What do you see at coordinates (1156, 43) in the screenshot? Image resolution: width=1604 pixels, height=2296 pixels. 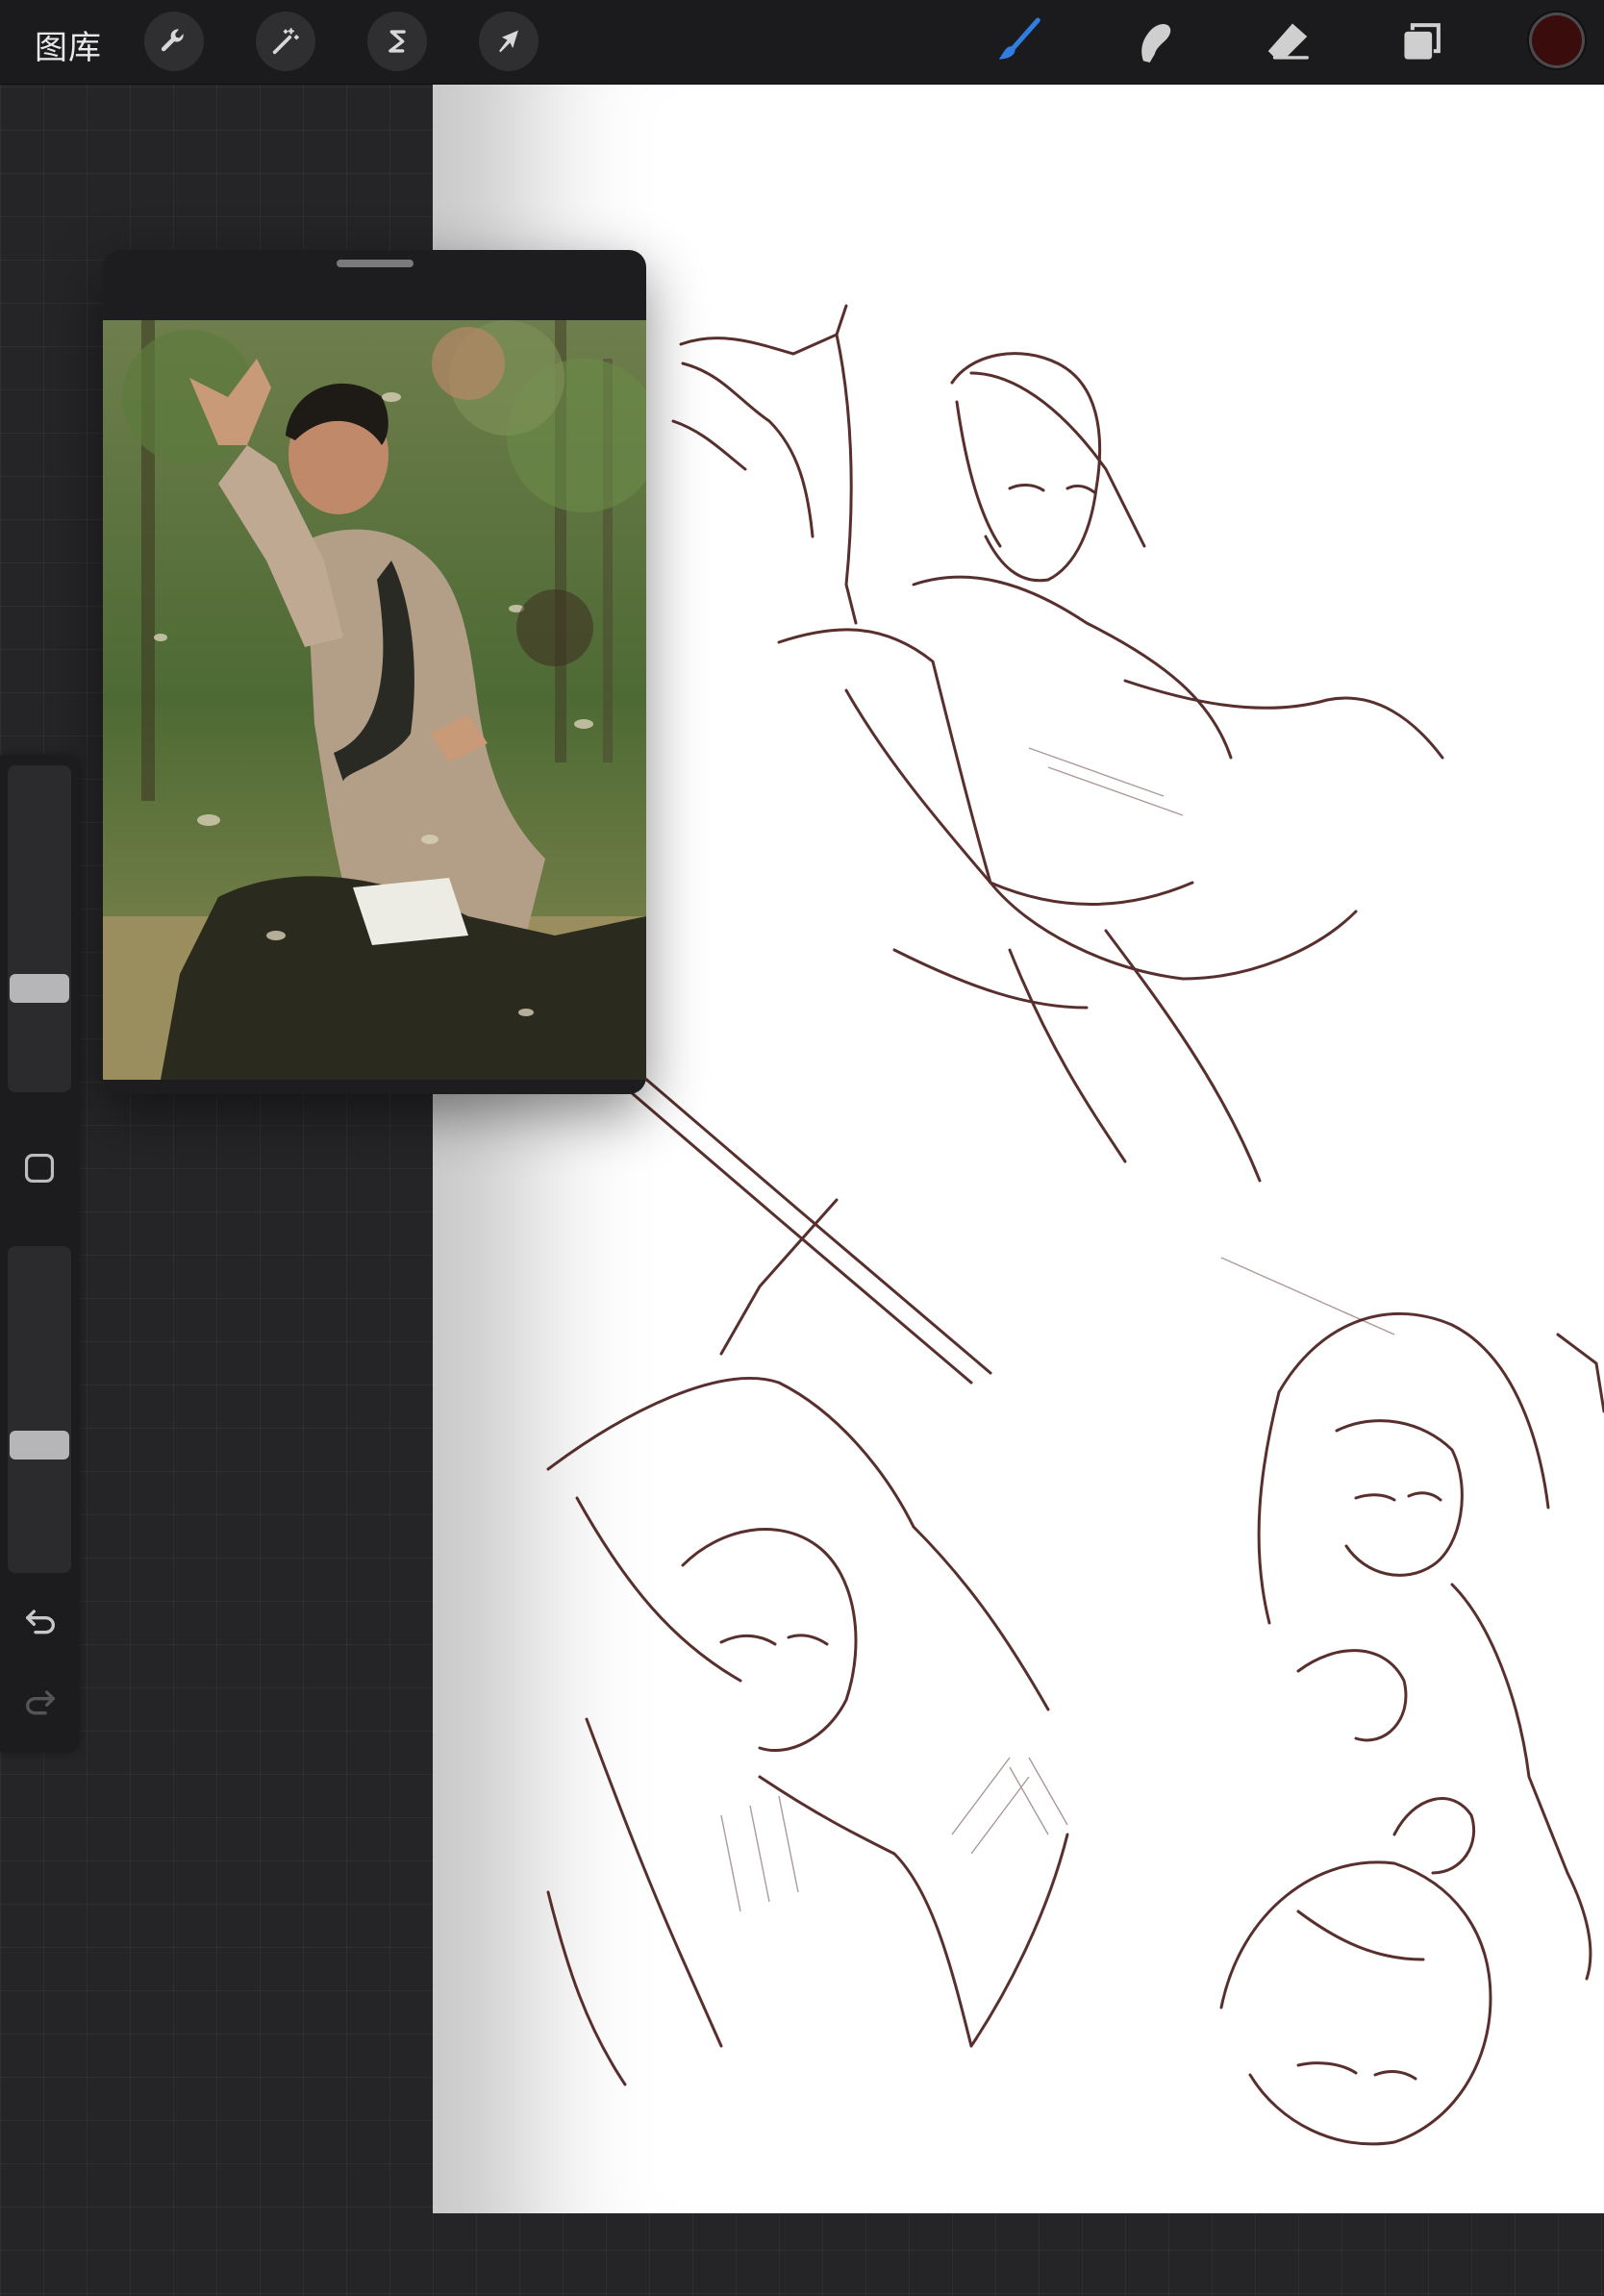 I see `smudge-finger-icon` at bounding box center [1156, 43].